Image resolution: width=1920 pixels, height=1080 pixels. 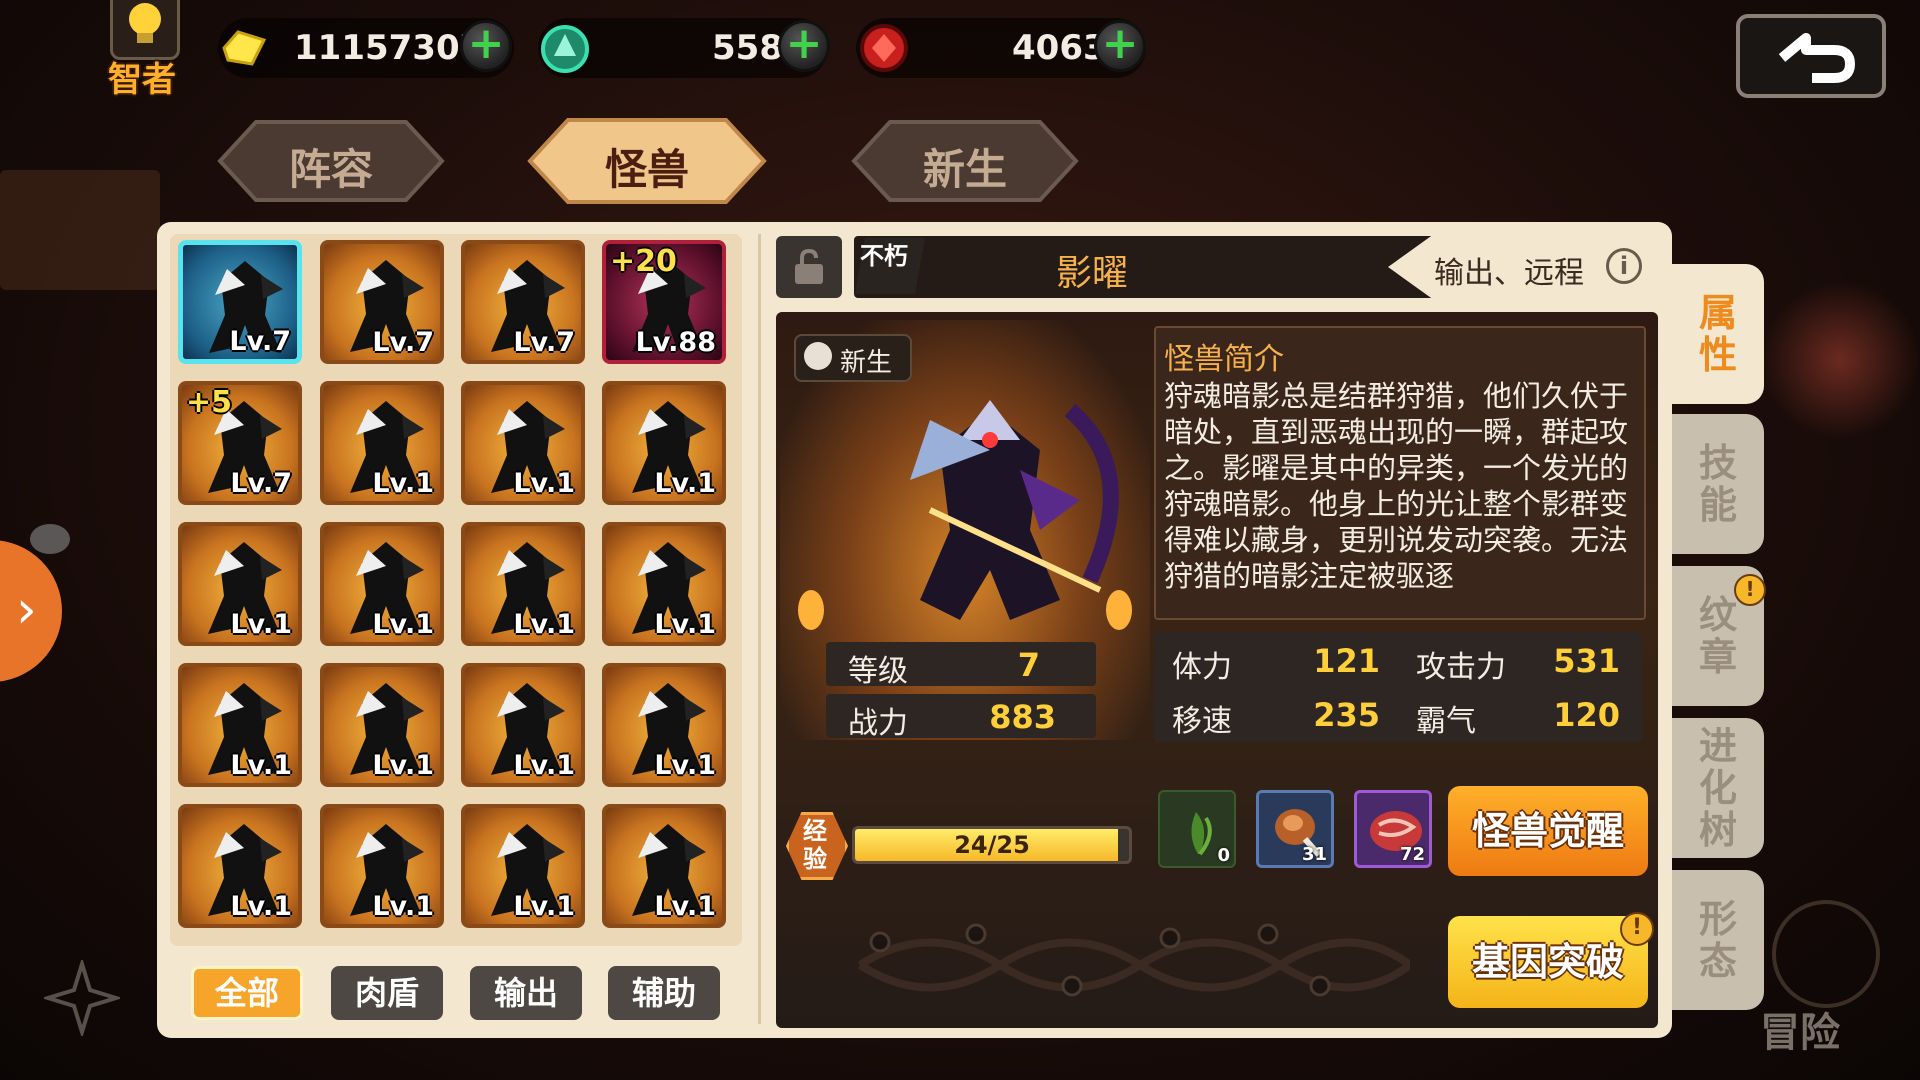 What do you see at coordinates (664, 993) in the screenshot?
I see `filter-support-button: 辅助` at bounding box center [664, 993].